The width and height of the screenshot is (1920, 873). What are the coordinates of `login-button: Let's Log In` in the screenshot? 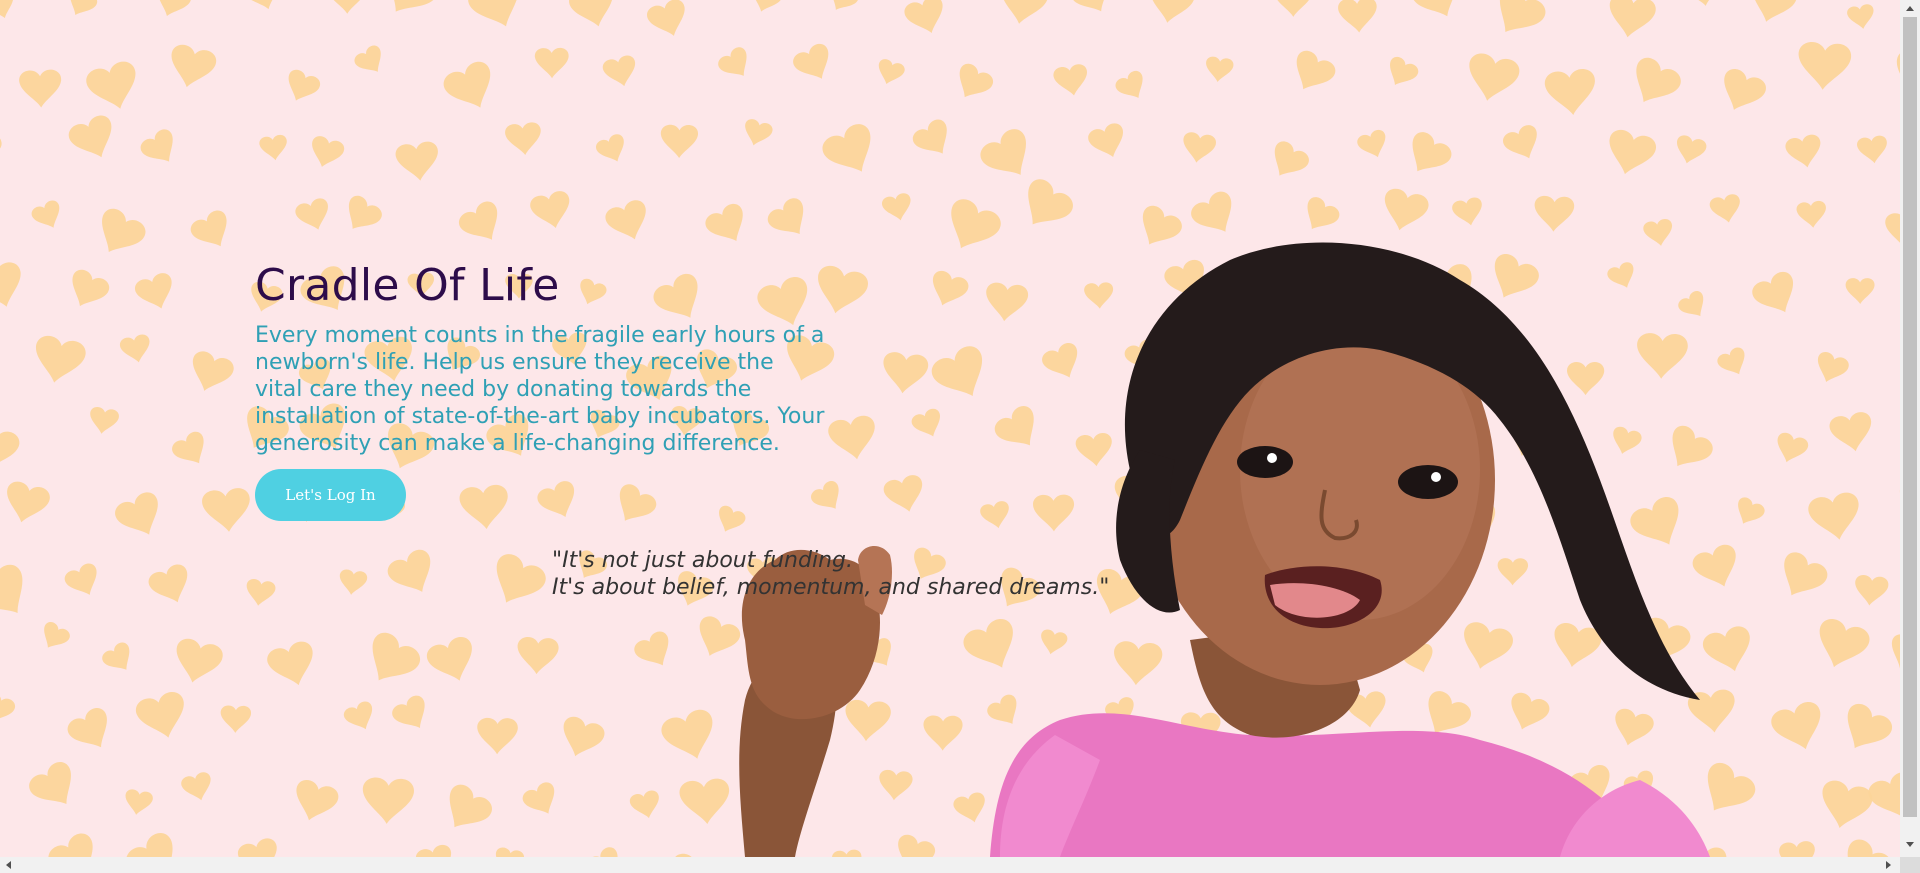 It's located at (330, 495).